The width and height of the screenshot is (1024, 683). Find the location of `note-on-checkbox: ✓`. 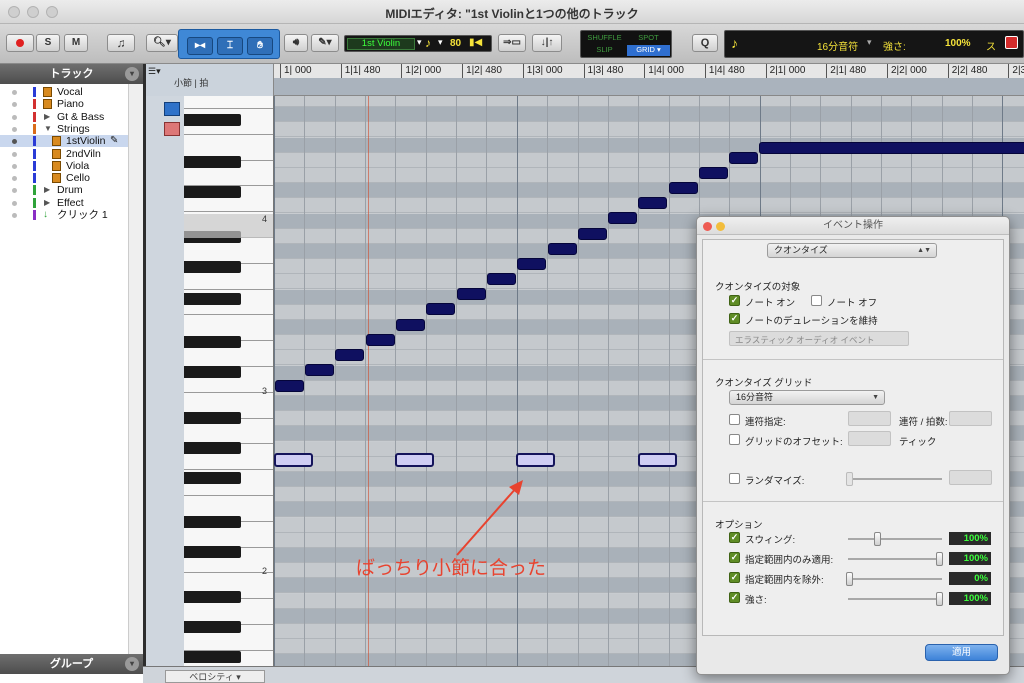

note-on-checkbox: ✓ is located at coordinates (734, 300).